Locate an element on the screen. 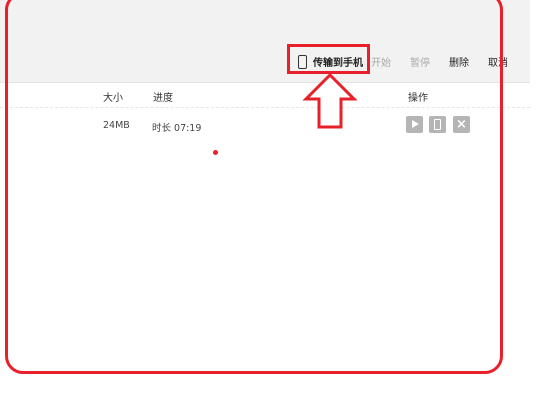 The height and width of the screenshot is (410, 550). file-size: 24MB is located at coordinates (116, 125).